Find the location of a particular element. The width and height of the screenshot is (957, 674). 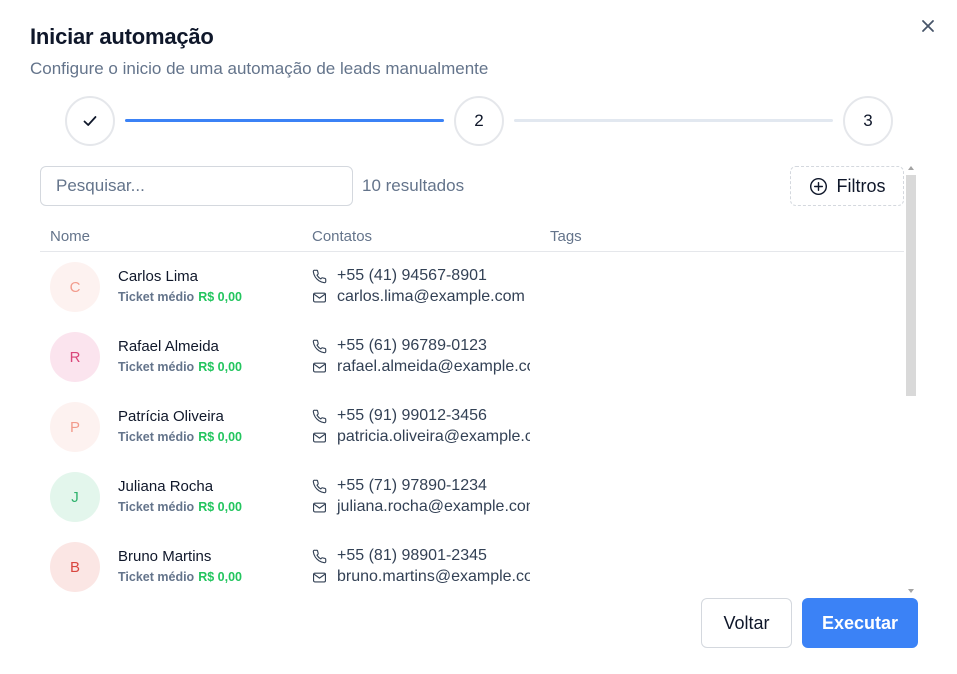

scrollbar-thumb is located at coordinates (911, 285).